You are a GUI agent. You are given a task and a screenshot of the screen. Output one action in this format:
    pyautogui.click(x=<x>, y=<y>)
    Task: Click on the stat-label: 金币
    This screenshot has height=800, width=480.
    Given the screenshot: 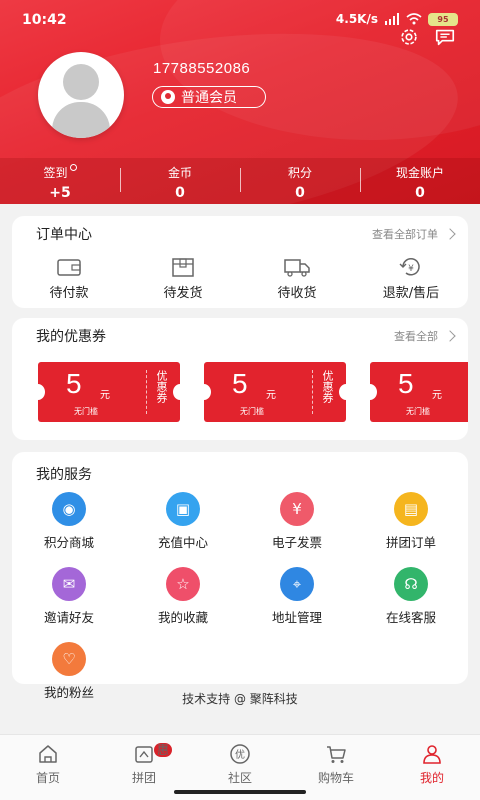 What is the action you would take?
    pyautogui.click(x=179, y=173)
    